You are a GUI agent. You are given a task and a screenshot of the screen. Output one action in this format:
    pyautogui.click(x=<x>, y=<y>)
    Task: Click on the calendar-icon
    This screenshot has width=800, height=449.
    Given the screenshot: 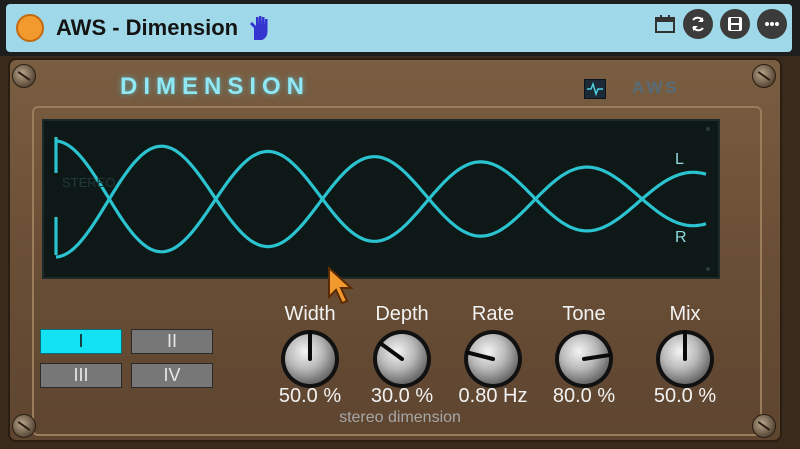 What is the action you would take?
    pyautogui.click(x=665, y=24)
    